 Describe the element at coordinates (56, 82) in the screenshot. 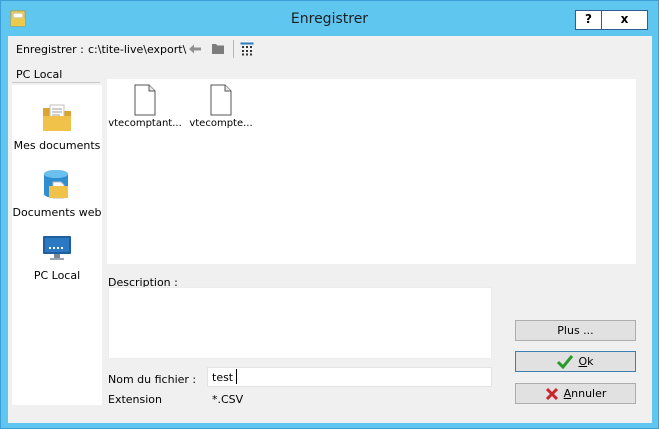

I see `locations-divider` at that location.